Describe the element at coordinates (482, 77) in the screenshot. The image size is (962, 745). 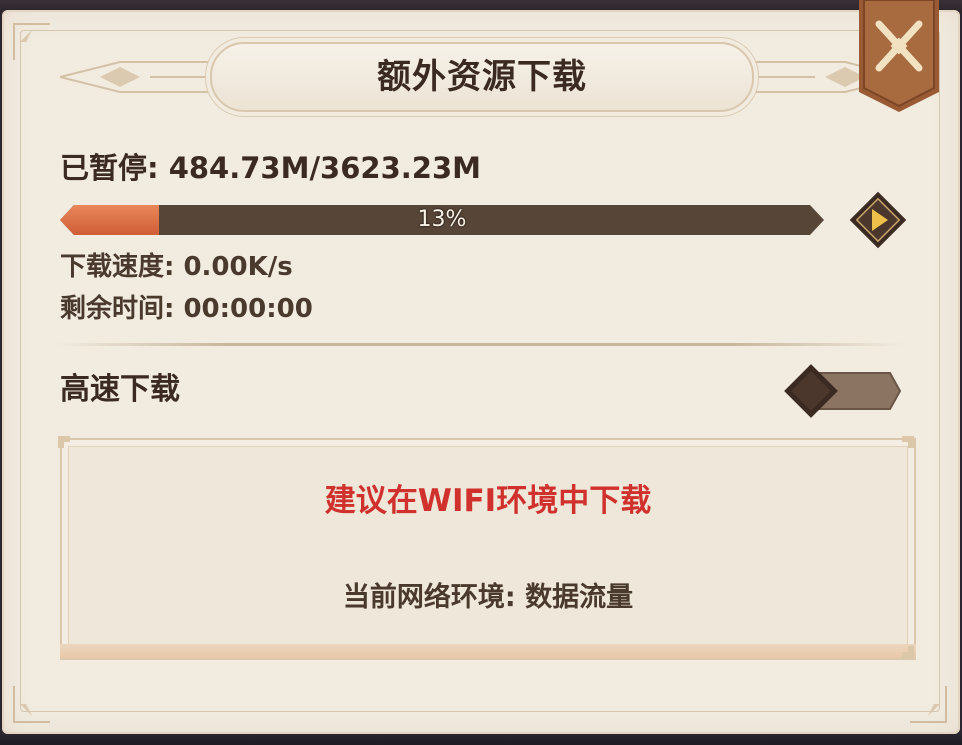
I see `dialog-title: 额外资源下载` at that location.